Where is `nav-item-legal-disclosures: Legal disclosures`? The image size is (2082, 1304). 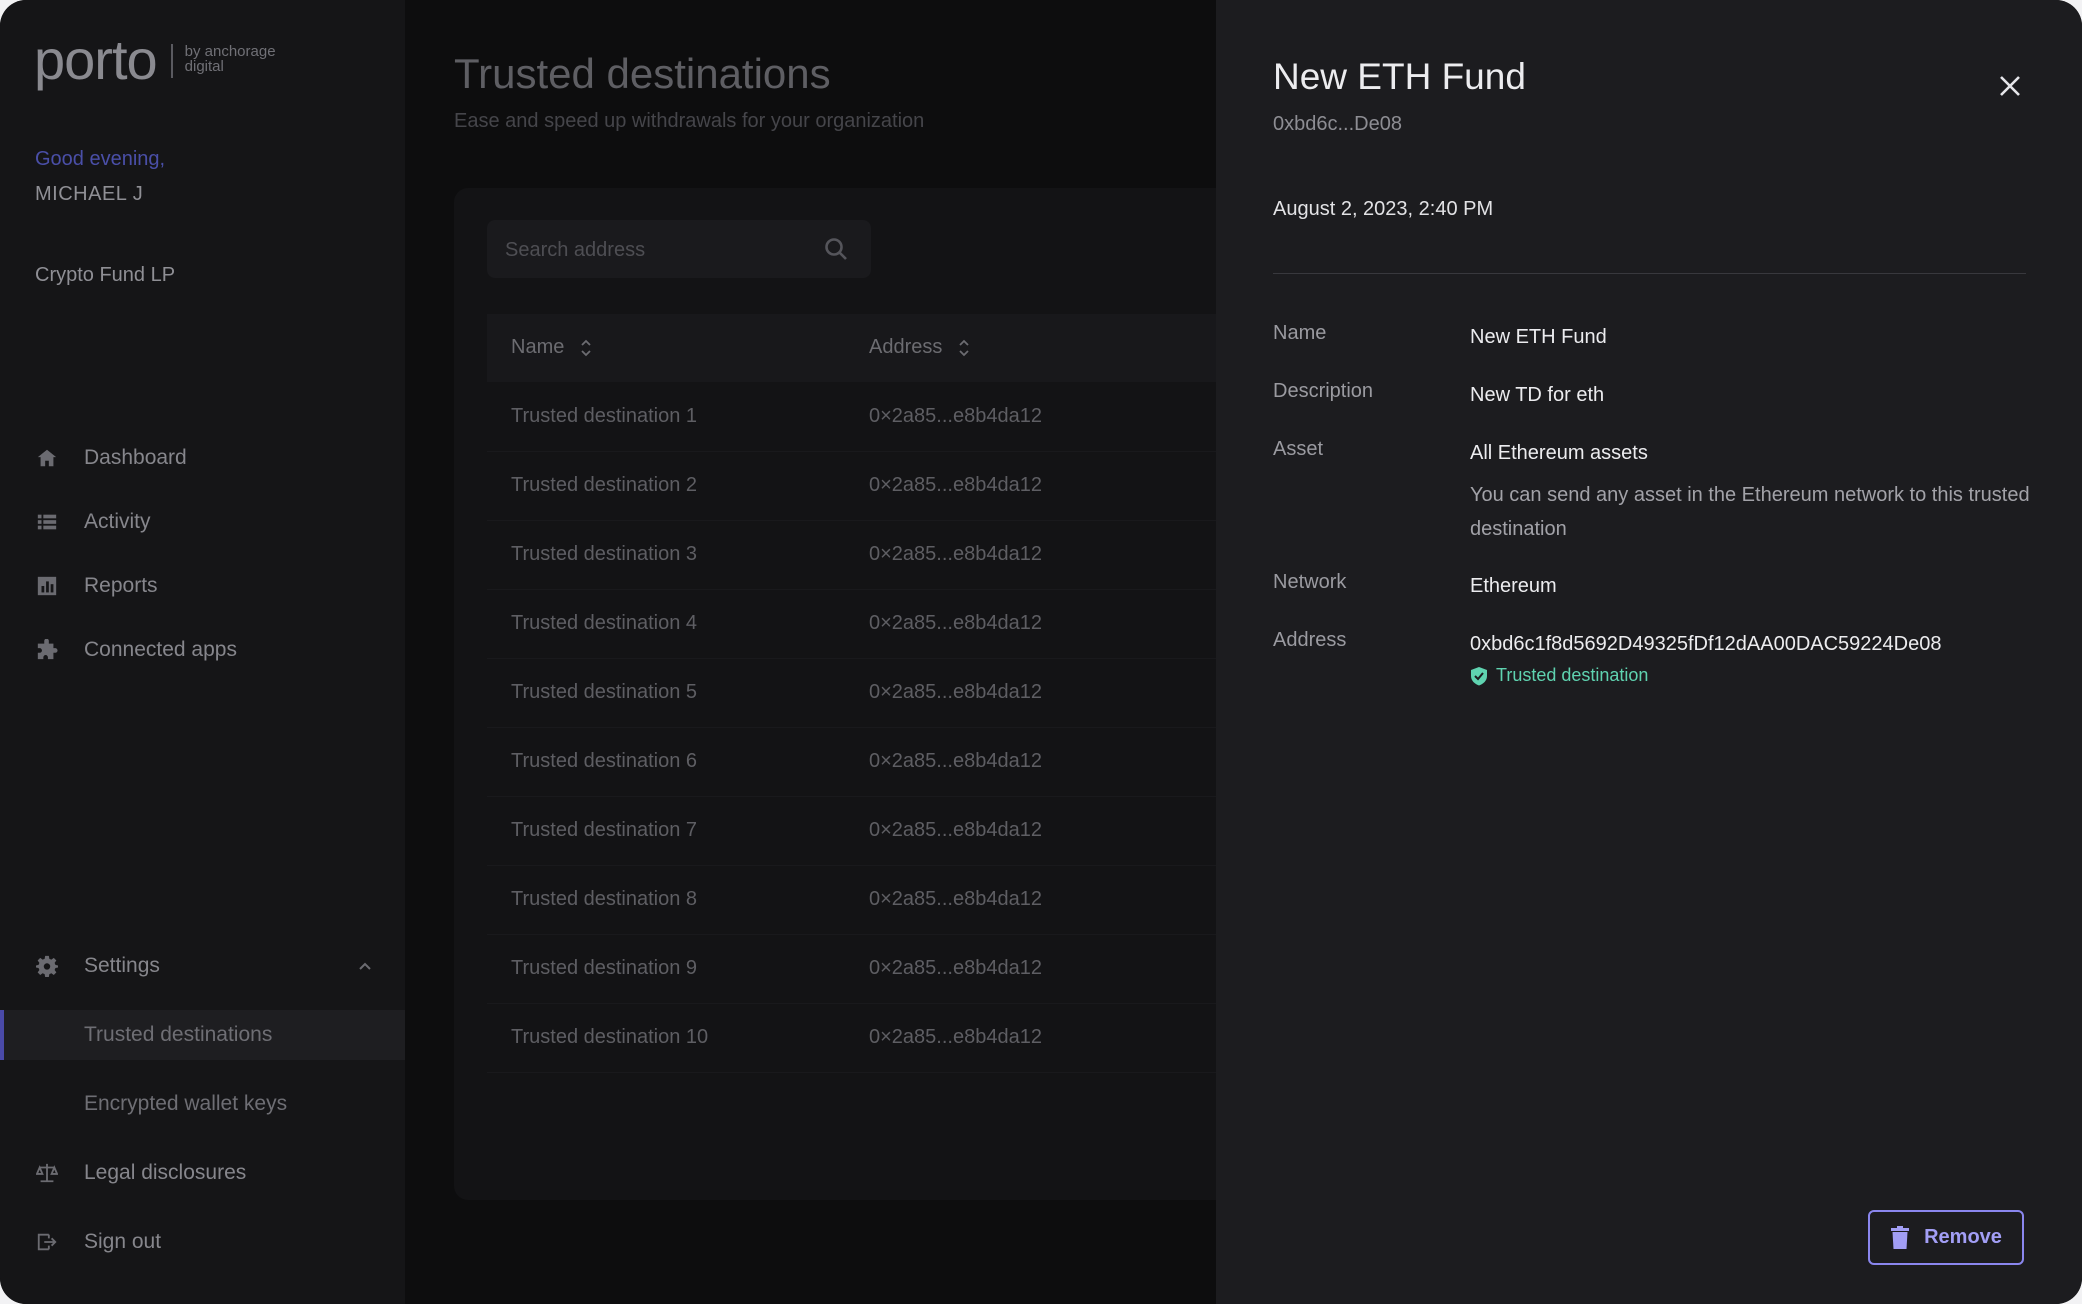 nav-item-legal-disclosures: Legal disclosures is located at coordinates (202, 1173).